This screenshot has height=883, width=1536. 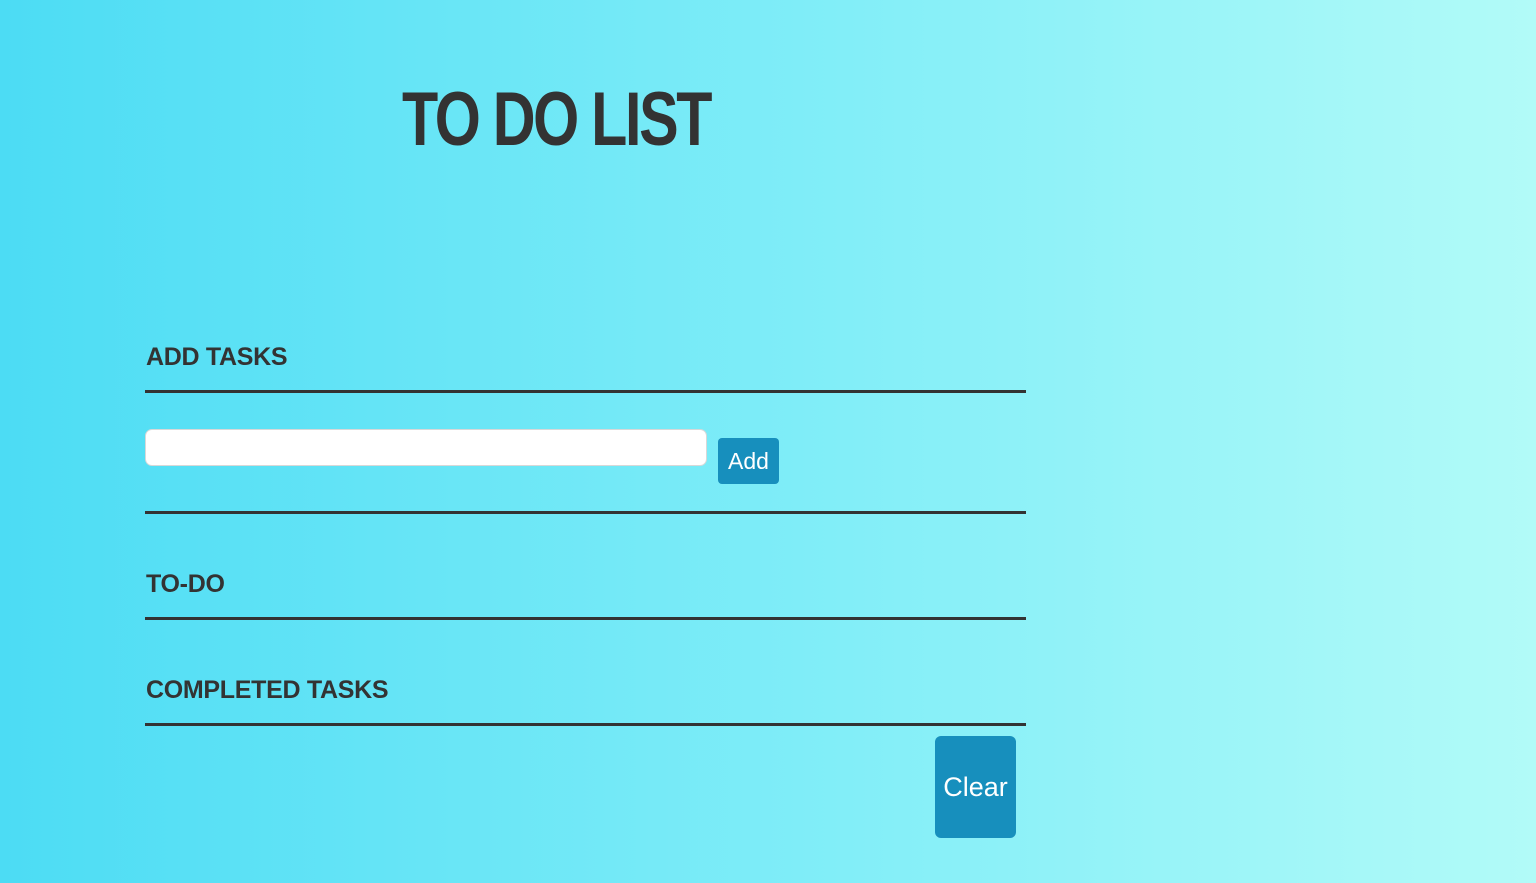 What do you see at coordinates (426, 447) in the screenshot?
I see `new-task-input` at bounding box center [426, 447].